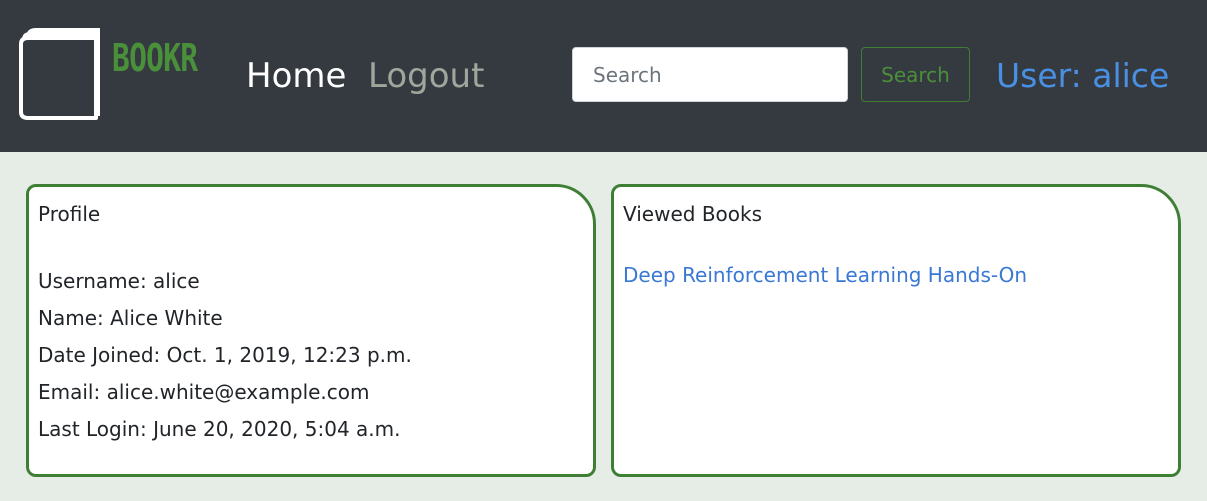 The image size is (1207, 501). I want to click on profile-last-login: Last Login: June 20, 2020, 5:04 a.m., so click(219, 429).